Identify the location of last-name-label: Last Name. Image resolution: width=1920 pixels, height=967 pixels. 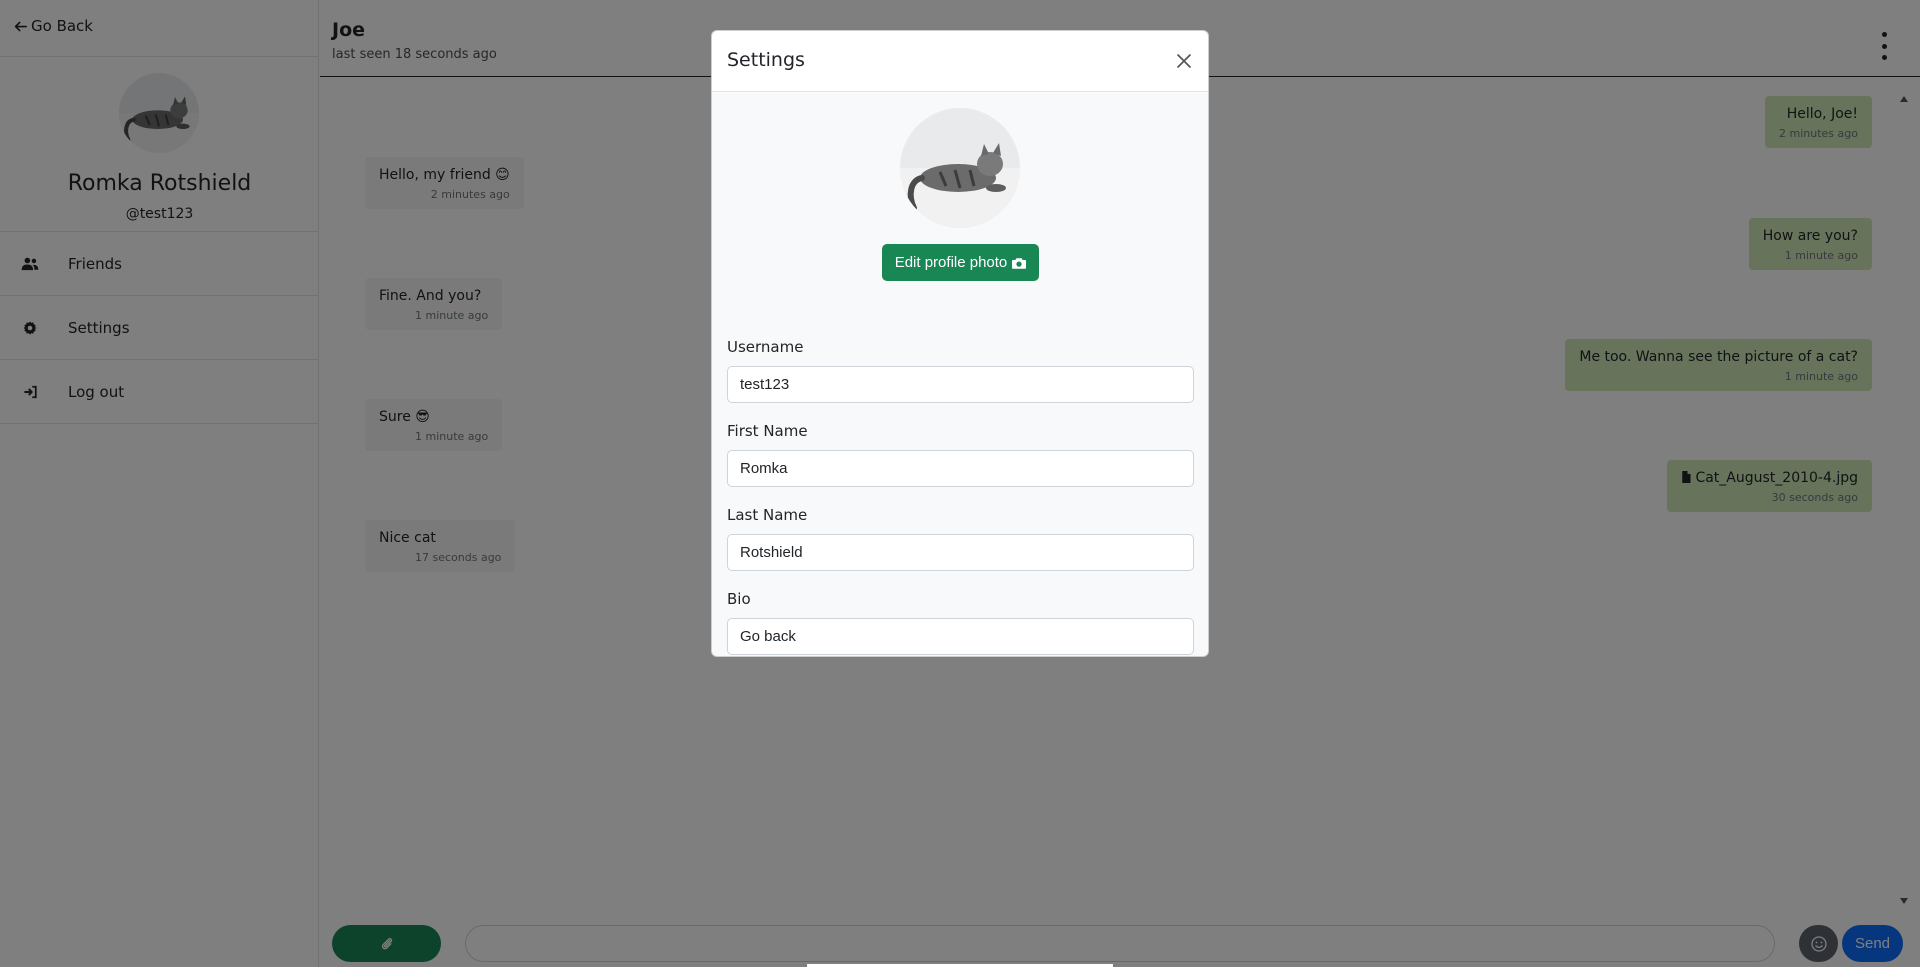
(767, 515).